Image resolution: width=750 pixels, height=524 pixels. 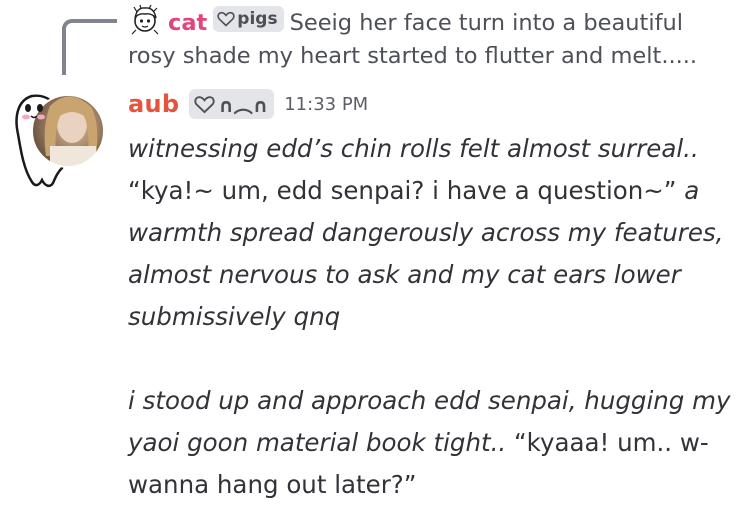 I want to click on doodle-avatar-icon, so click(x=145, y=19).